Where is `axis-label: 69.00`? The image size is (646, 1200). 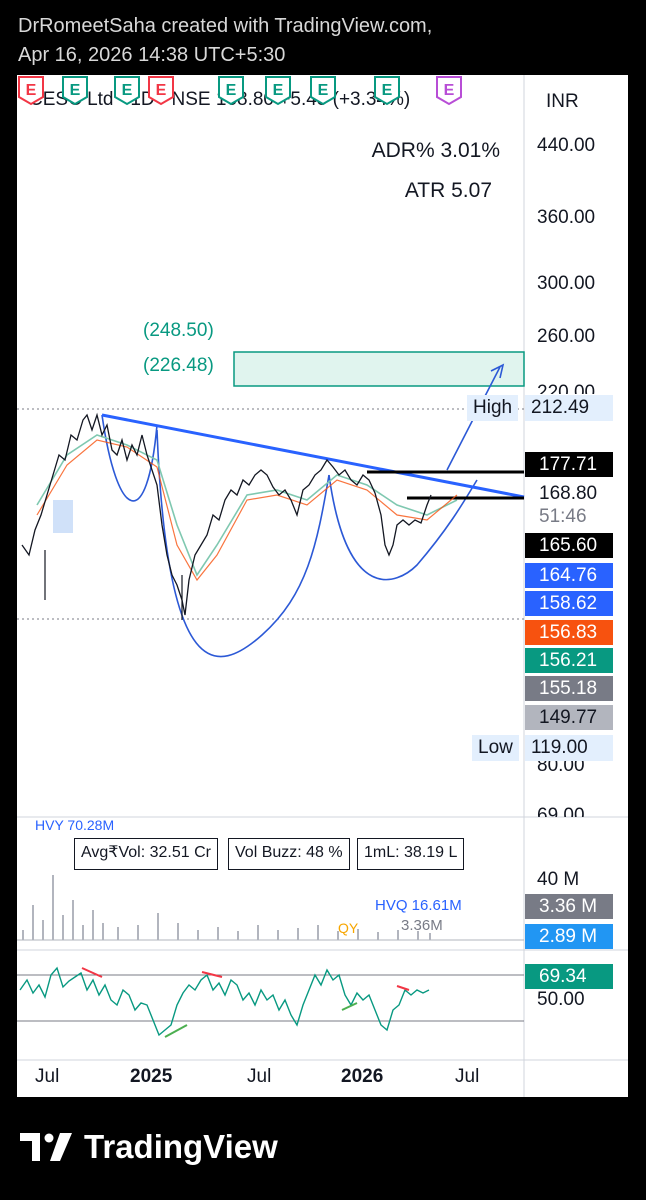
axis-label: 69.00 is located at coordinates (561, 811).